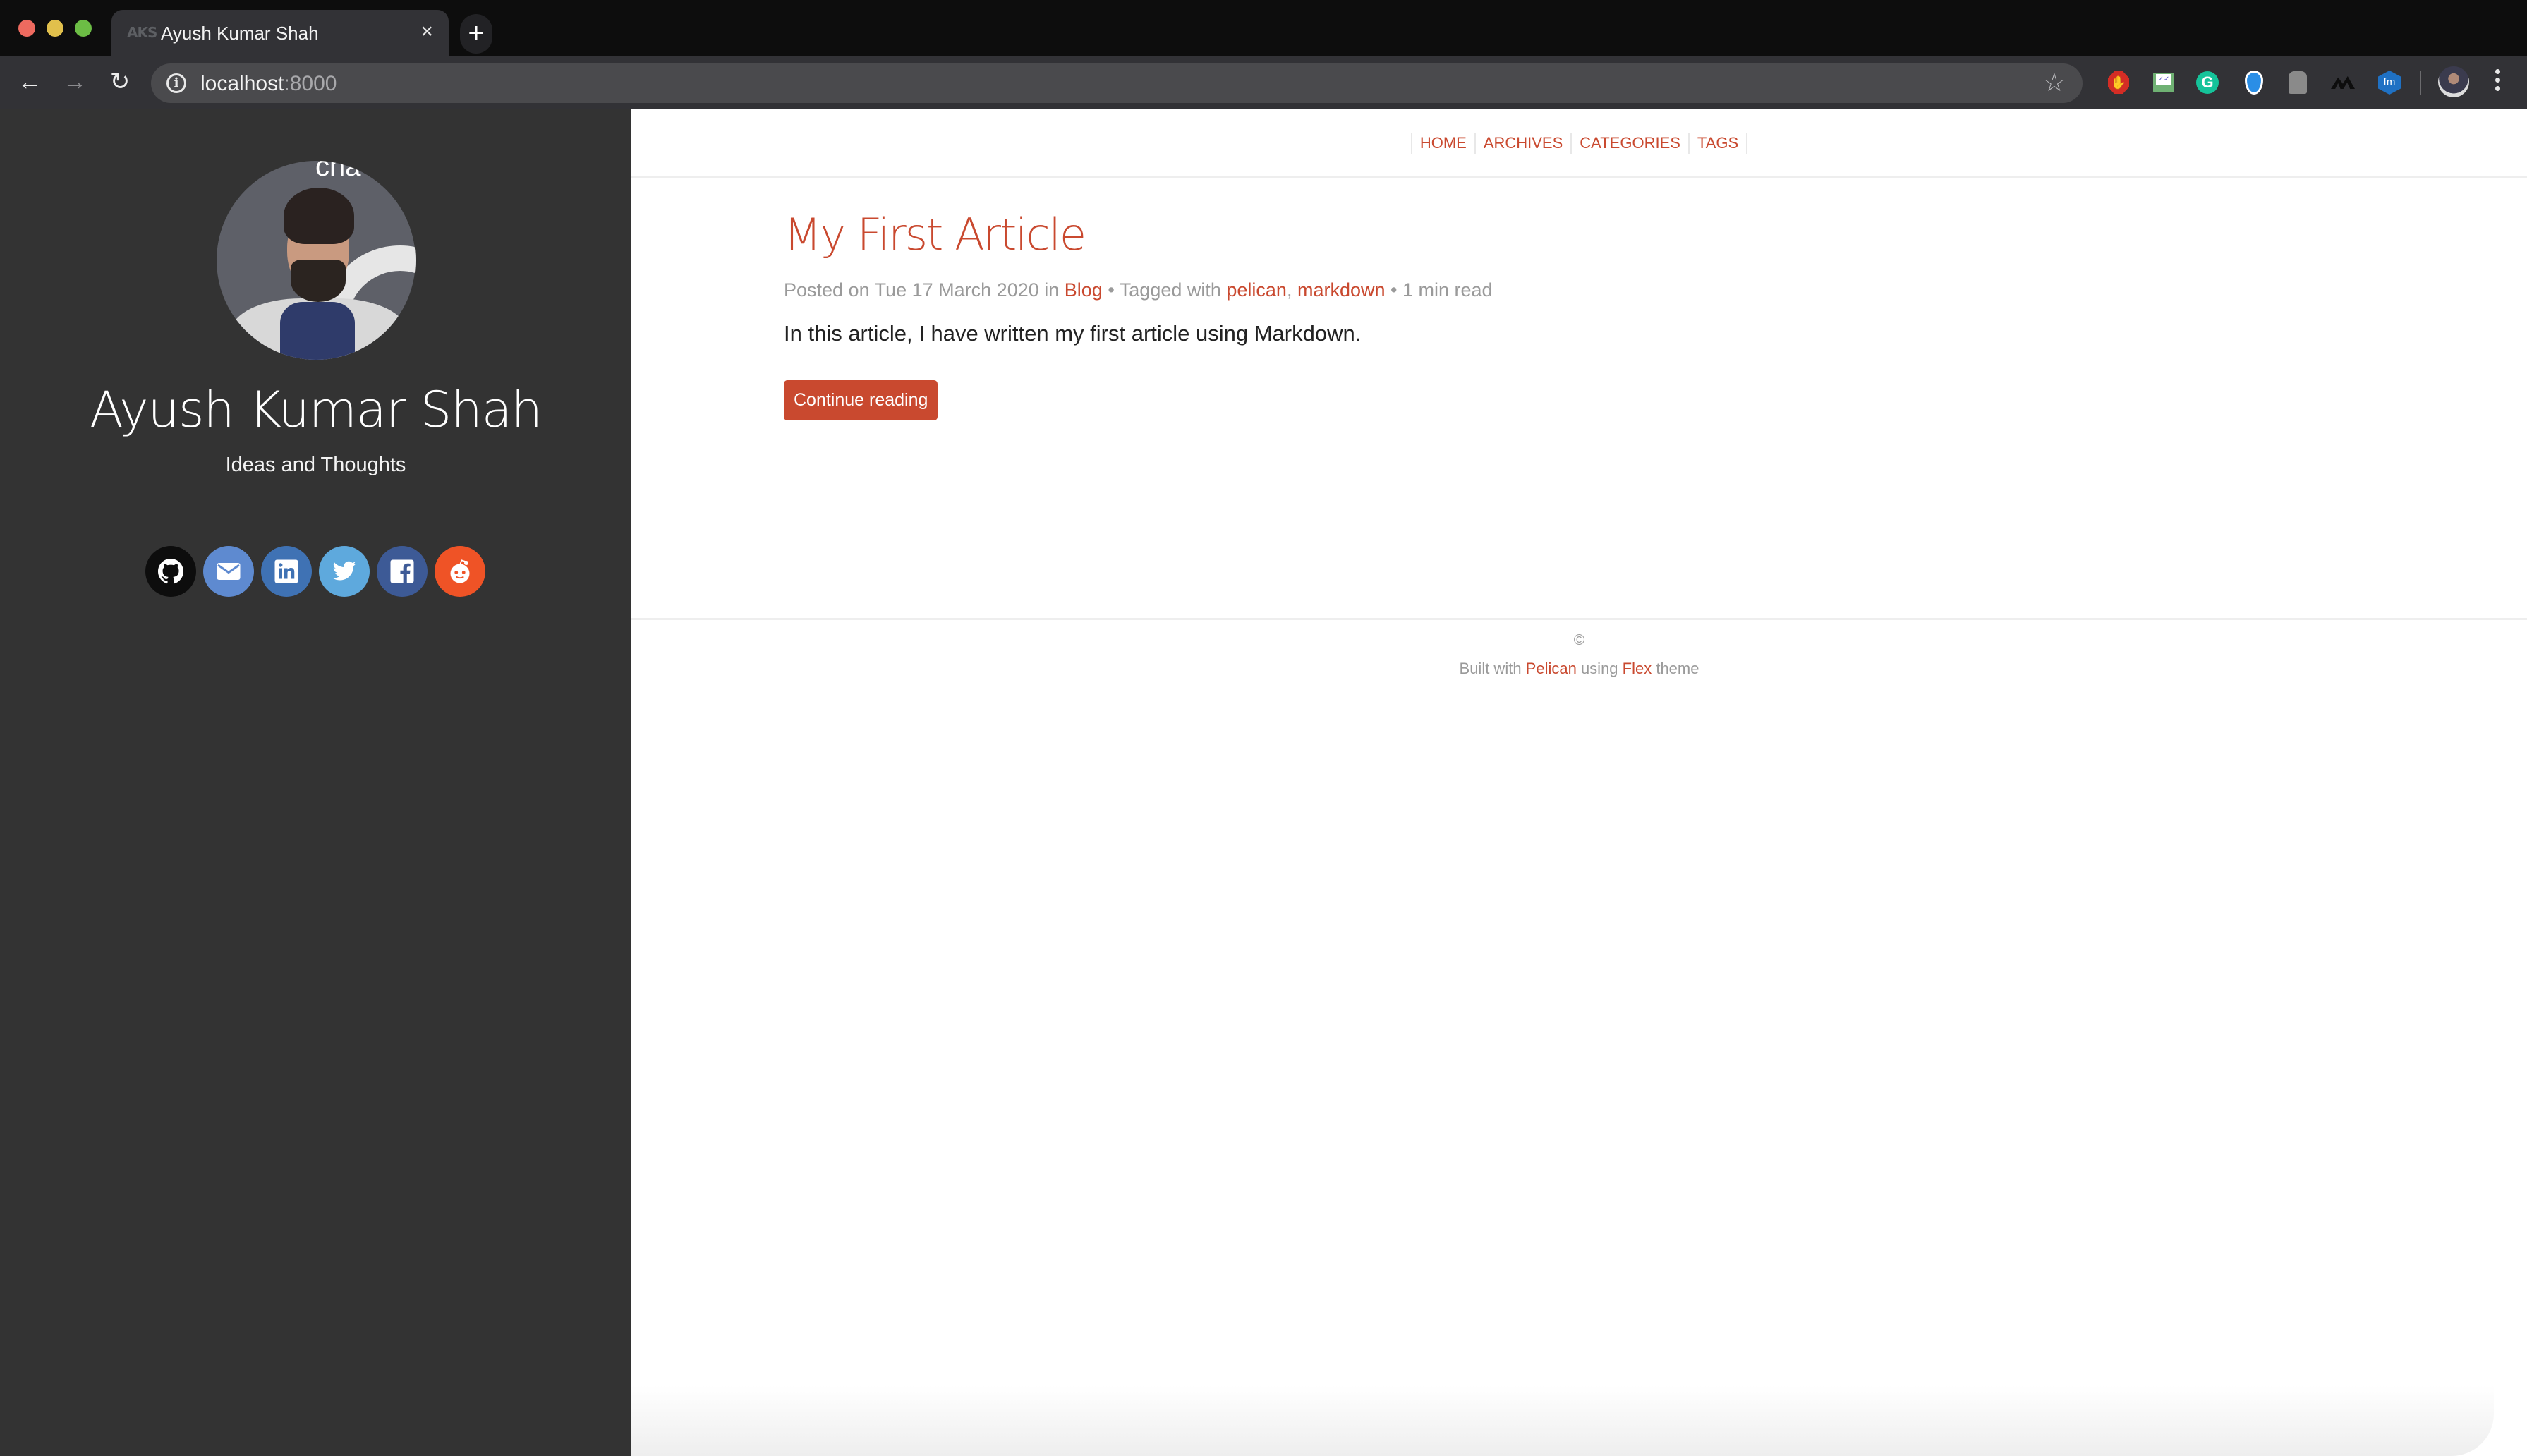 The width and height of the screenshot is (2527, 1456). I want to click on browser-menu-icon, so click(2497, 83).